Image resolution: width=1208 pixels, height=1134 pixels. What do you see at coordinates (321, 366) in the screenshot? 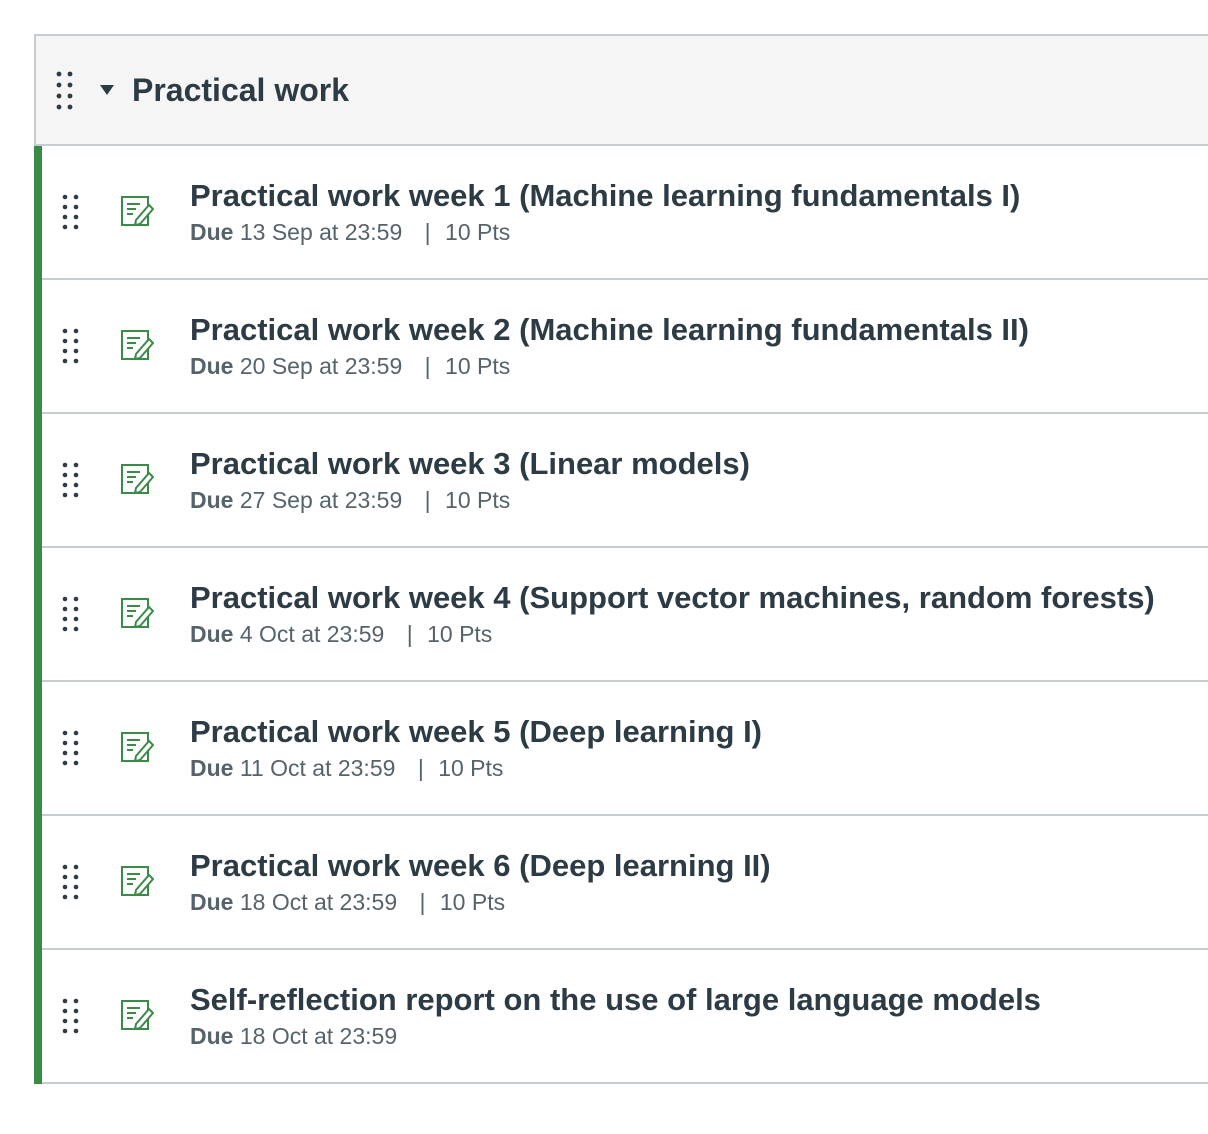
I see `due-date: 20 Sep at 23:59` at bounding box center [321, 366].